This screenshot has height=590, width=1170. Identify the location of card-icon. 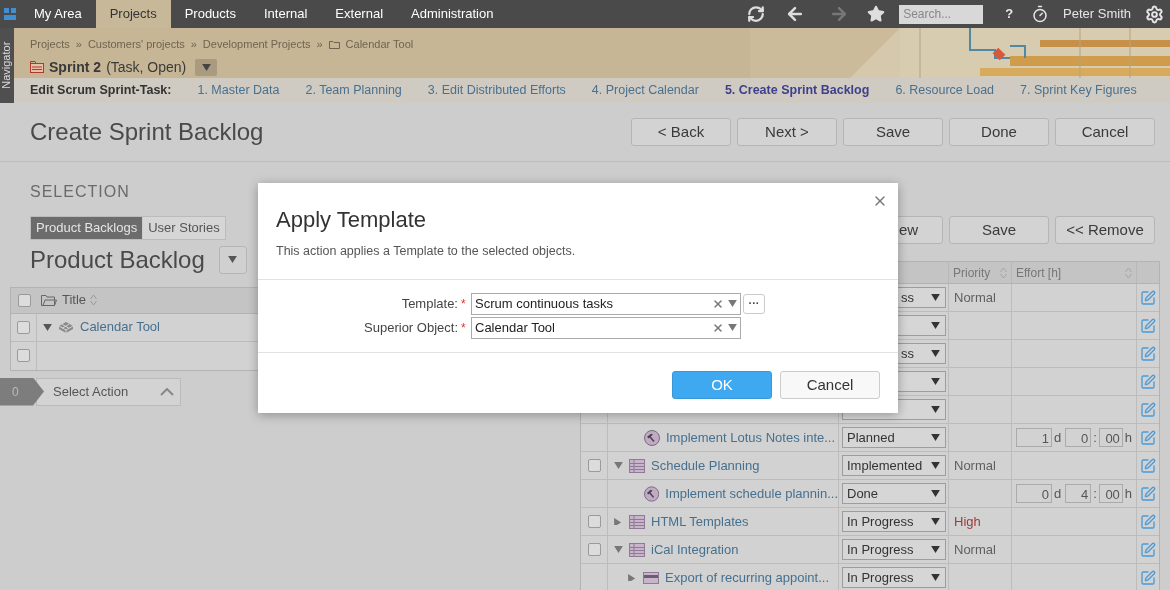
(651, 577).